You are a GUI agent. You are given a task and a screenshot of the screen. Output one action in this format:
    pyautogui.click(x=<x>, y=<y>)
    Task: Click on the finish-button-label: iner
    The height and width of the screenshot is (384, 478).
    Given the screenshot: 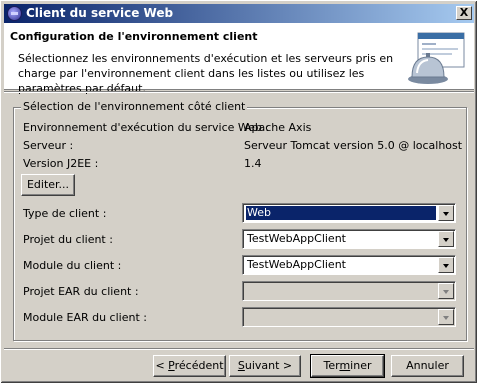 What is the action you would take?
    pyautogui.click(x=361, y=365)
    